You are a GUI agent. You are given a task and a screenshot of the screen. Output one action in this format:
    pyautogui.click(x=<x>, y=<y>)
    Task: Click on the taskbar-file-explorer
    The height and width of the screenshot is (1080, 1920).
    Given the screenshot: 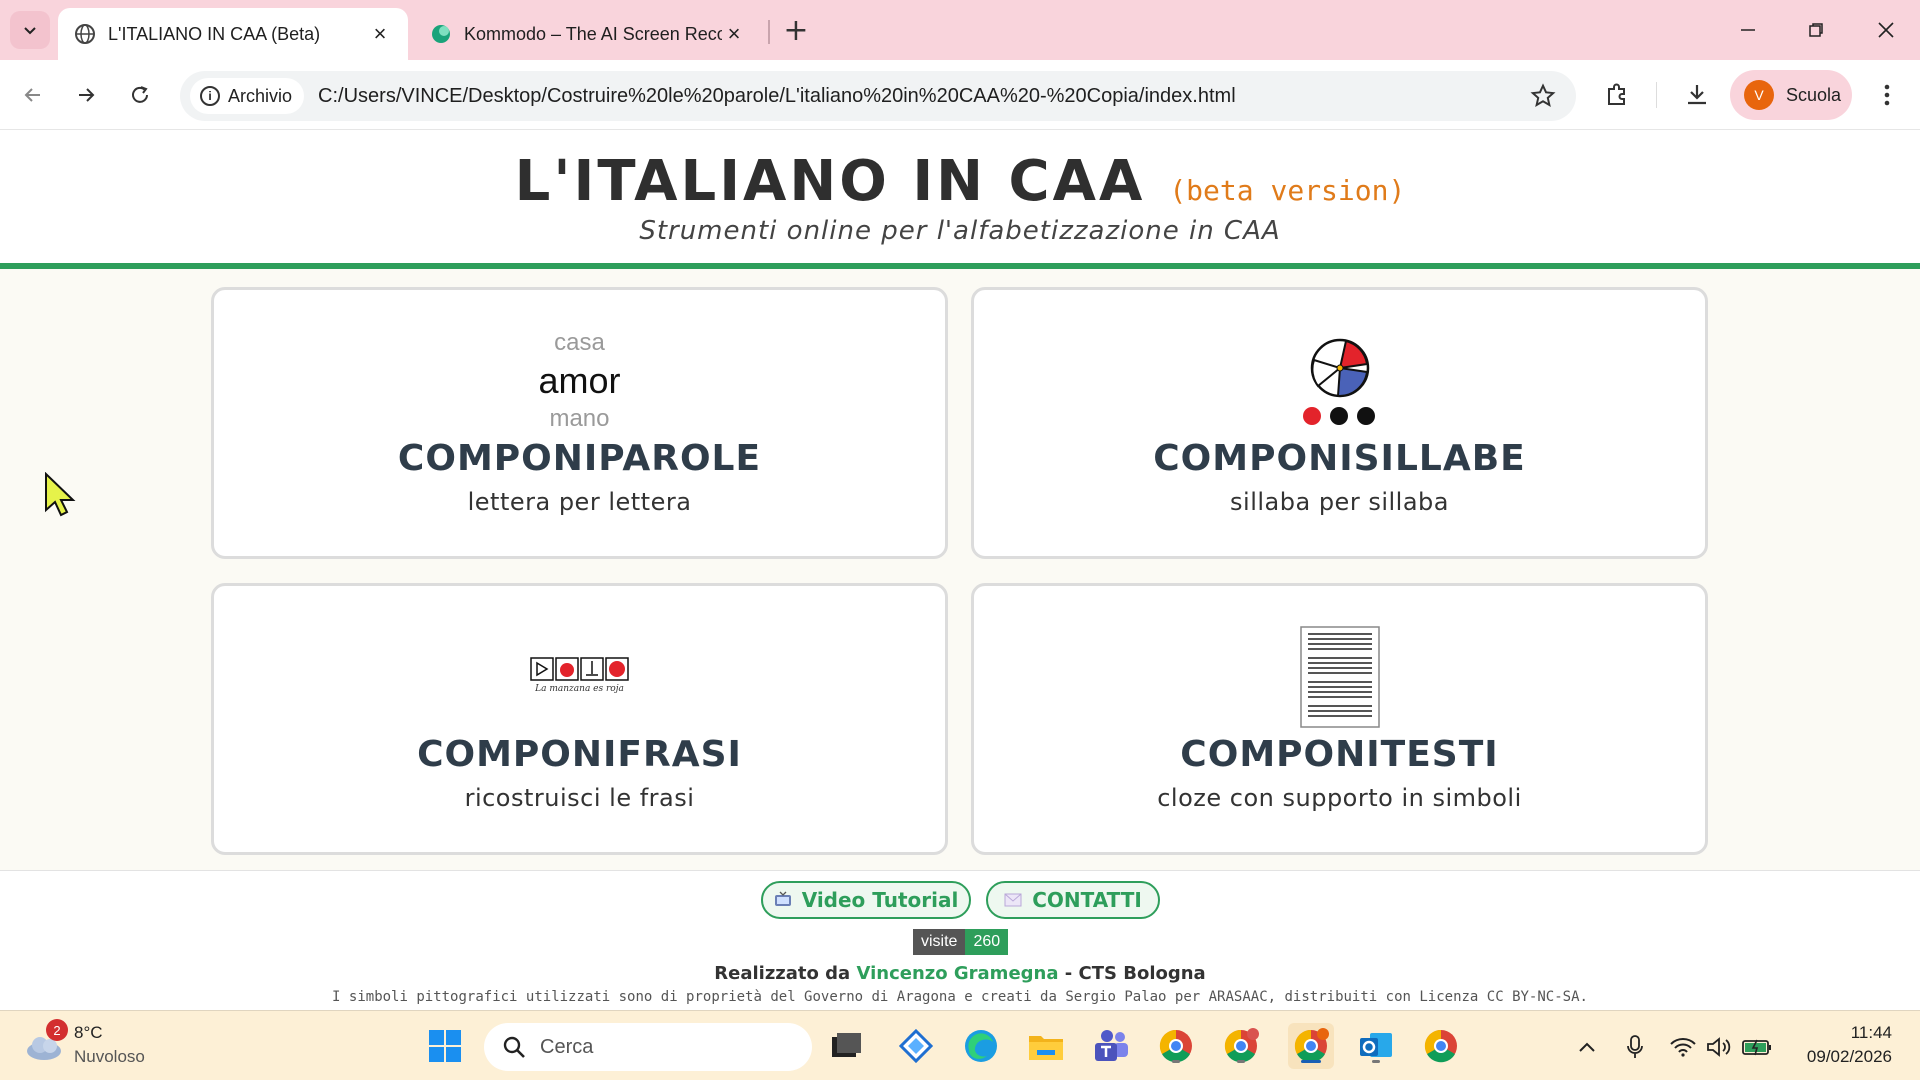 What is the action you would take?
    pyautogui.click(x=1046, y=1046)
    